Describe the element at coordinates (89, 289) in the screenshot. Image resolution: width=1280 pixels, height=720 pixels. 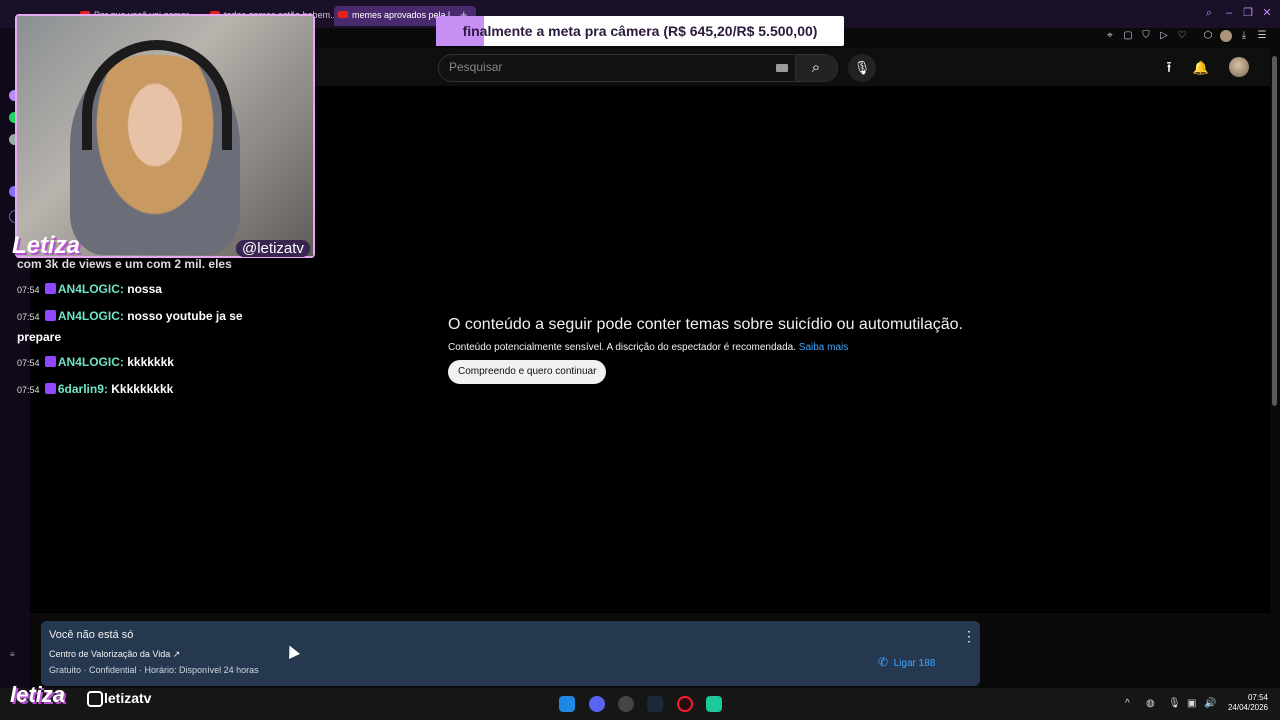
I see `chat-message: 07:54 AN4LOGIC: nossa` at that location.